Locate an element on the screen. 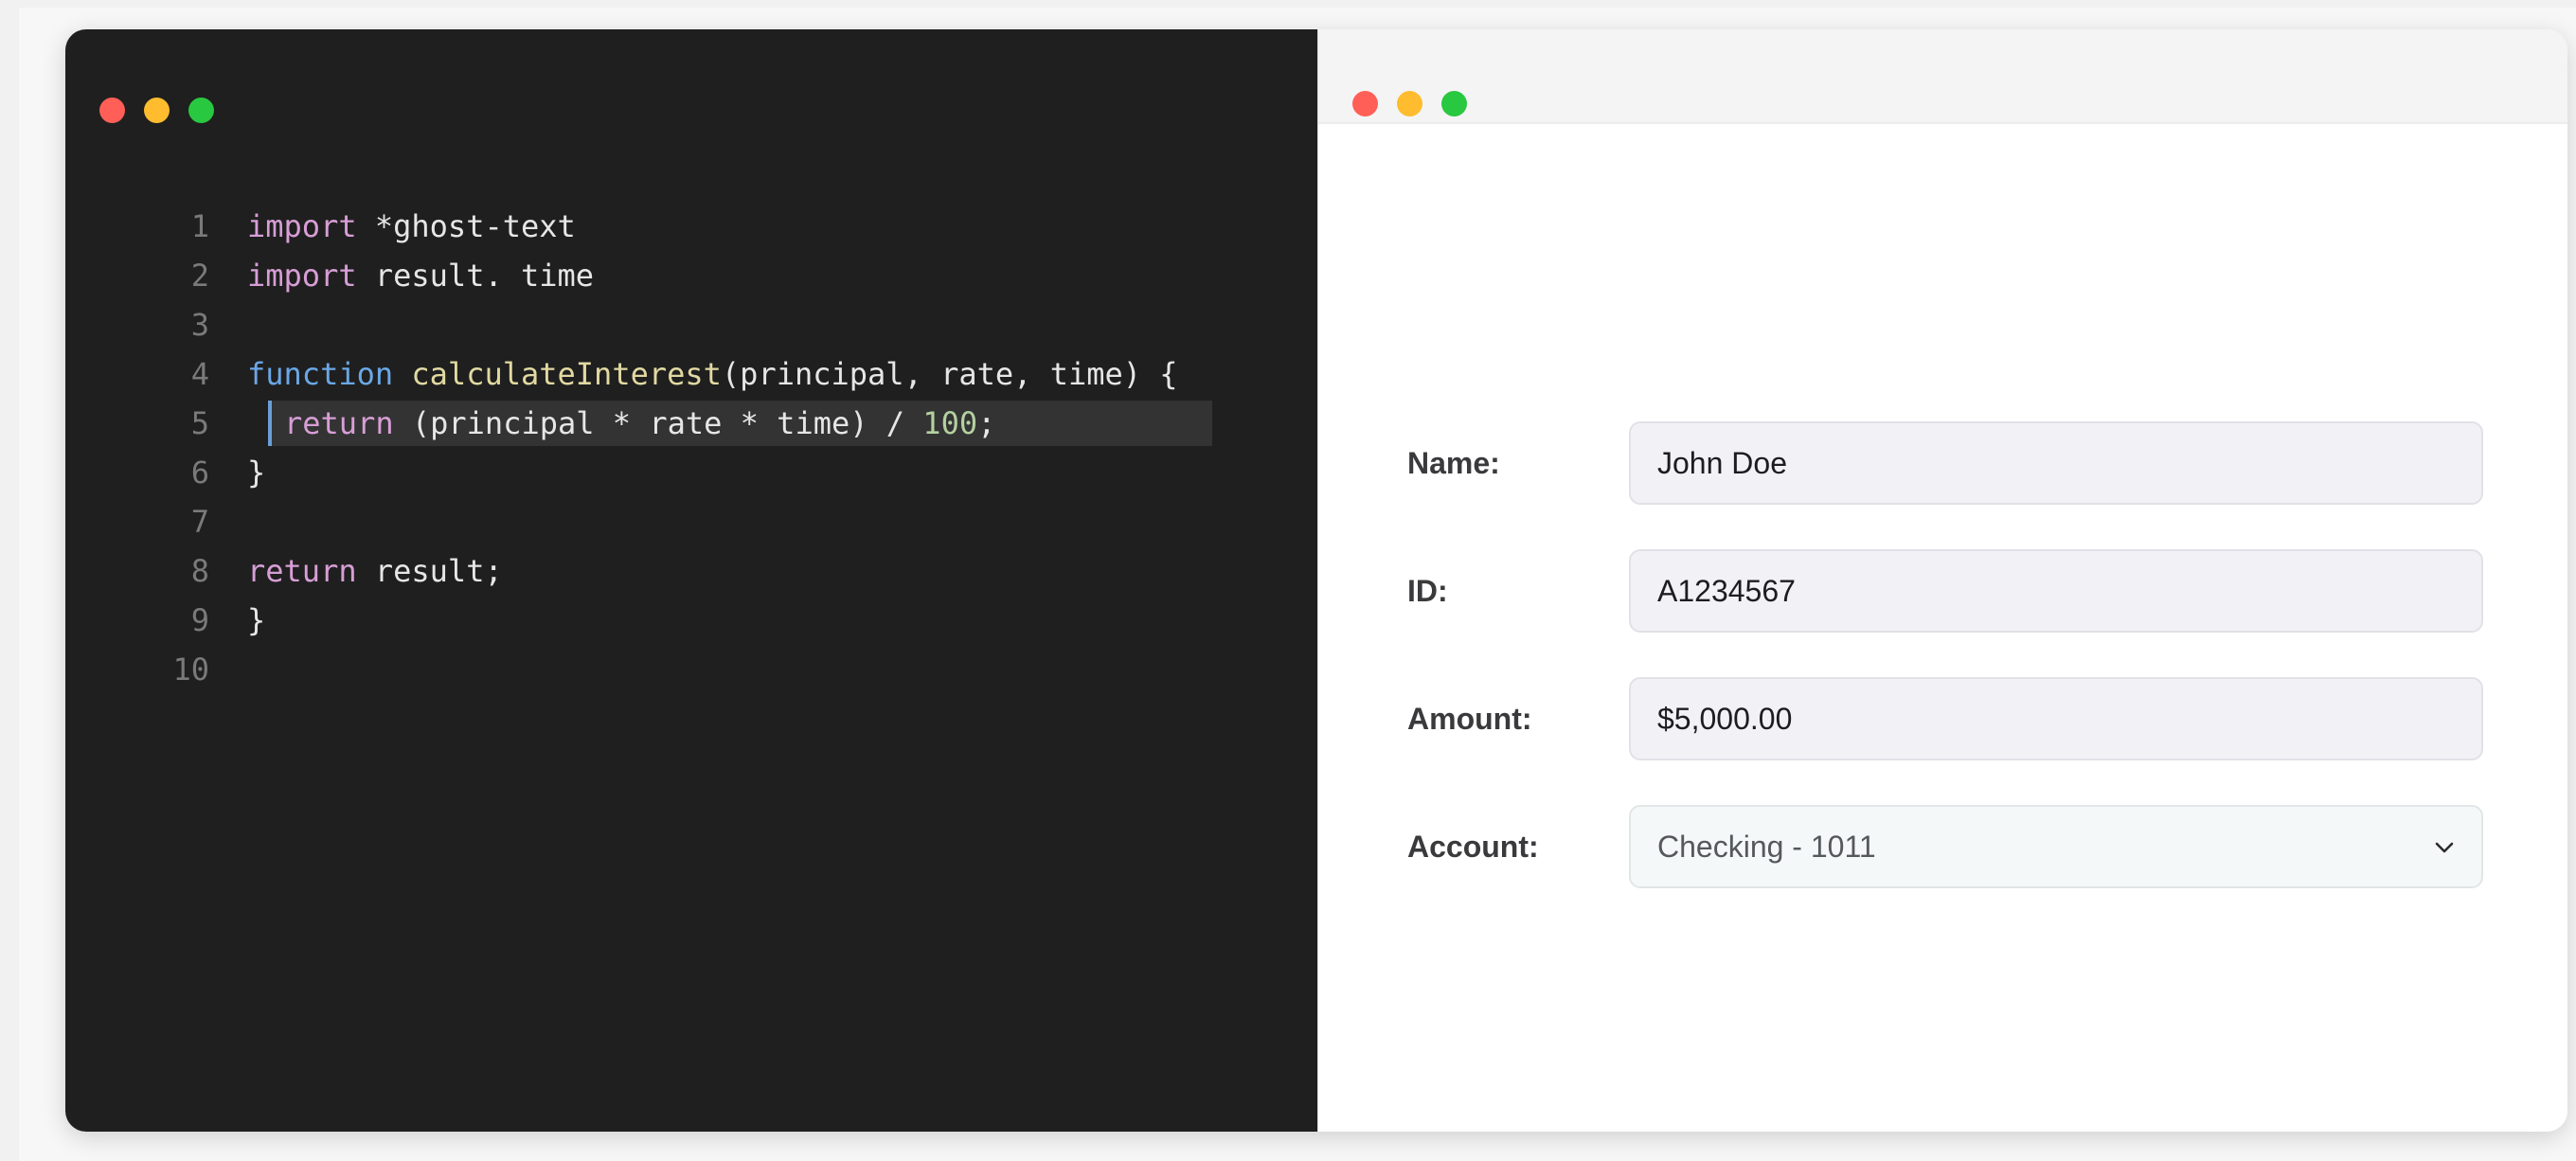  code-text: import result. time is located at coordinates (420, 275).